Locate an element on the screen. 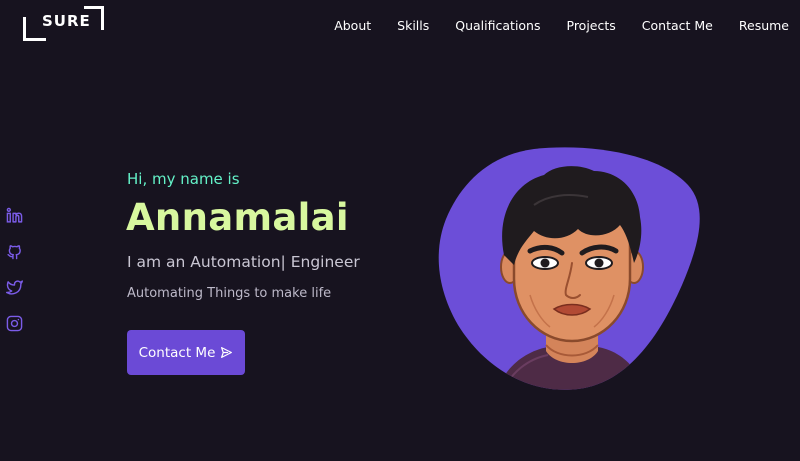 The height and width of the screenshot is (461, 800). social-links is located at coordinates (14, 269).